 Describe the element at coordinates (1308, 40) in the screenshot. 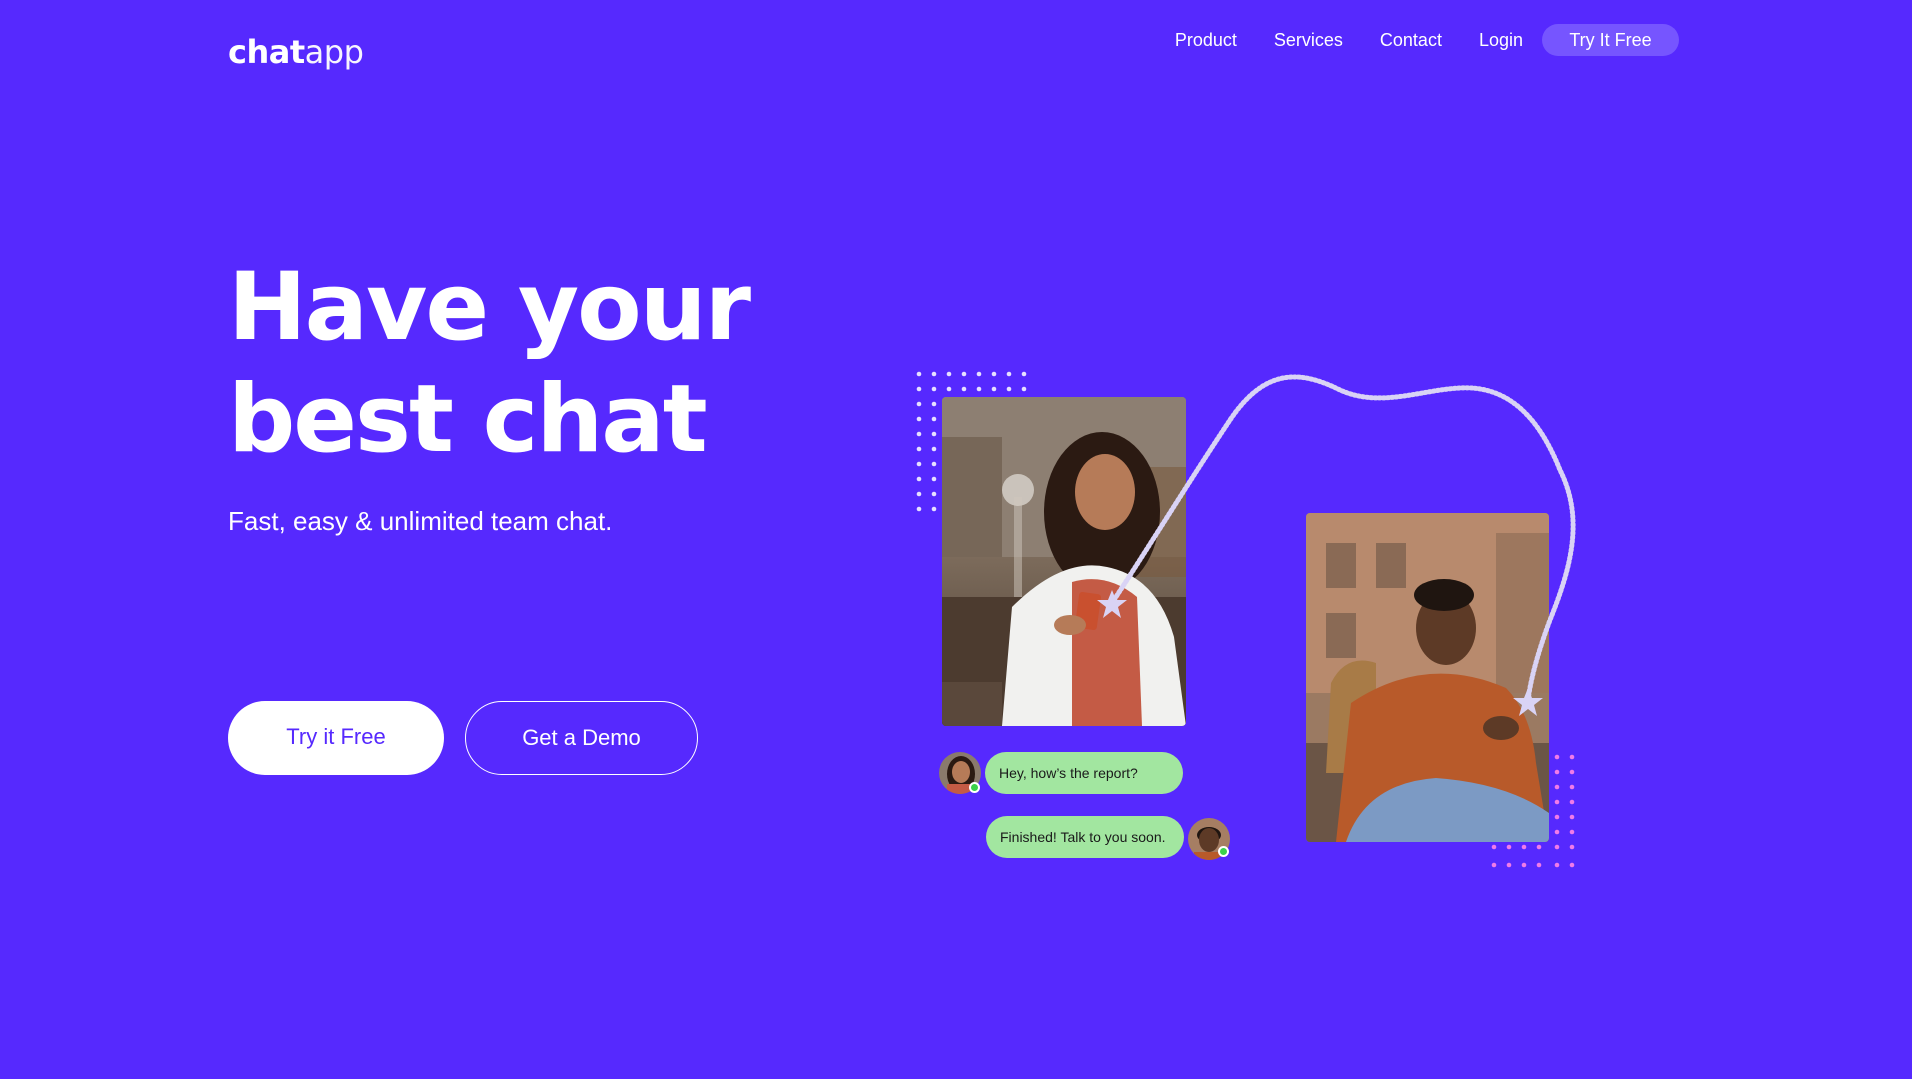

I see `nav-services-link: Services` at that location.